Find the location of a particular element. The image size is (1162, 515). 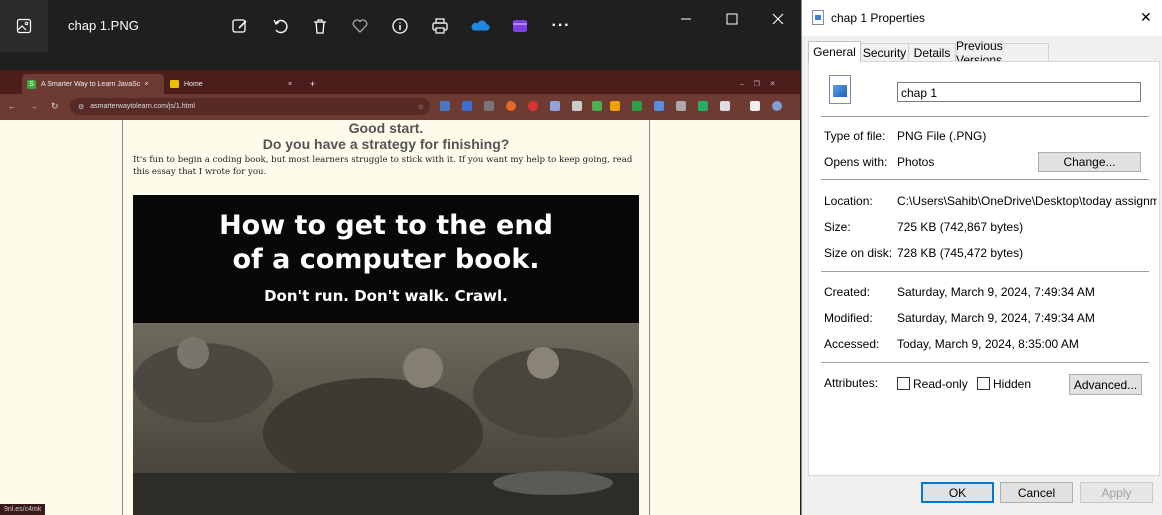

dialog-close-icon: ✕ is located at coordinates (1146, 17).